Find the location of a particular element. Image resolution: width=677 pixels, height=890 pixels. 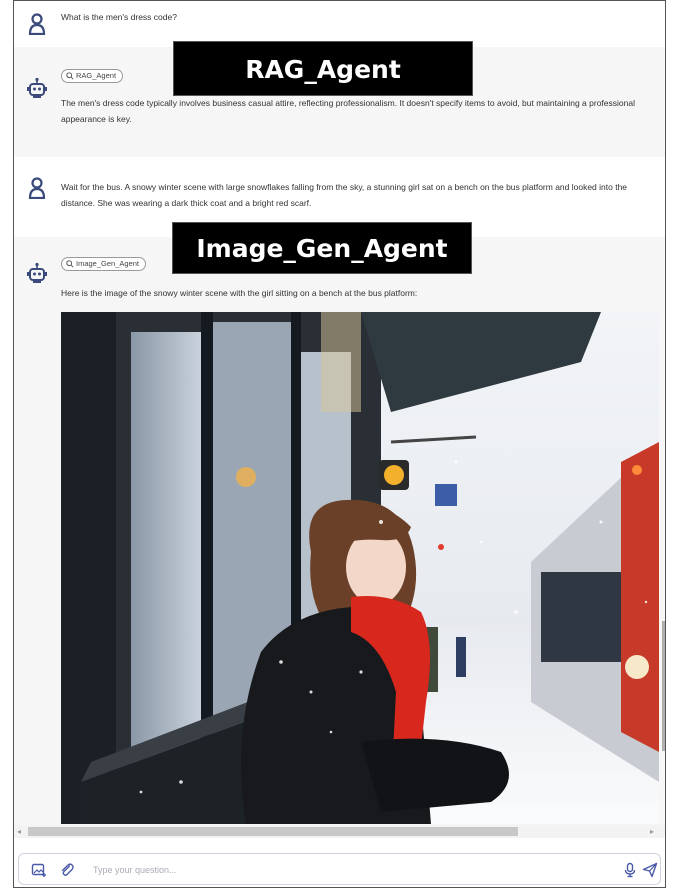

vertical-scrollbar-thumb is located at coordinates (663, 686).